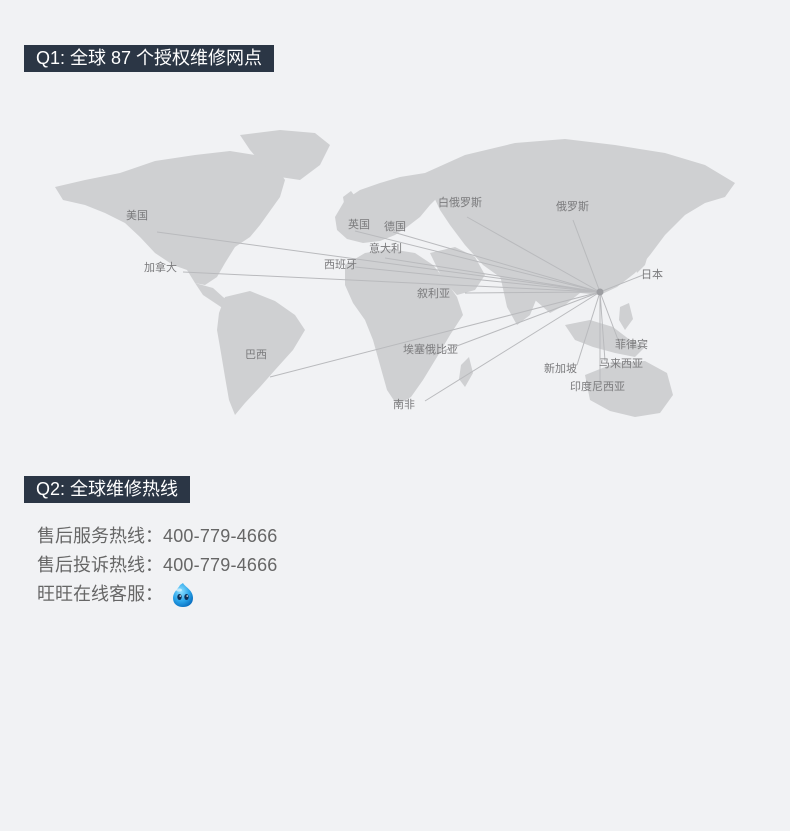 This screenshot has width=790, height=831. Describe the element at coordinates (107, 489) in the screenshot. I see `section-title-hotlines: Q2: 全球维修热线` at that location.